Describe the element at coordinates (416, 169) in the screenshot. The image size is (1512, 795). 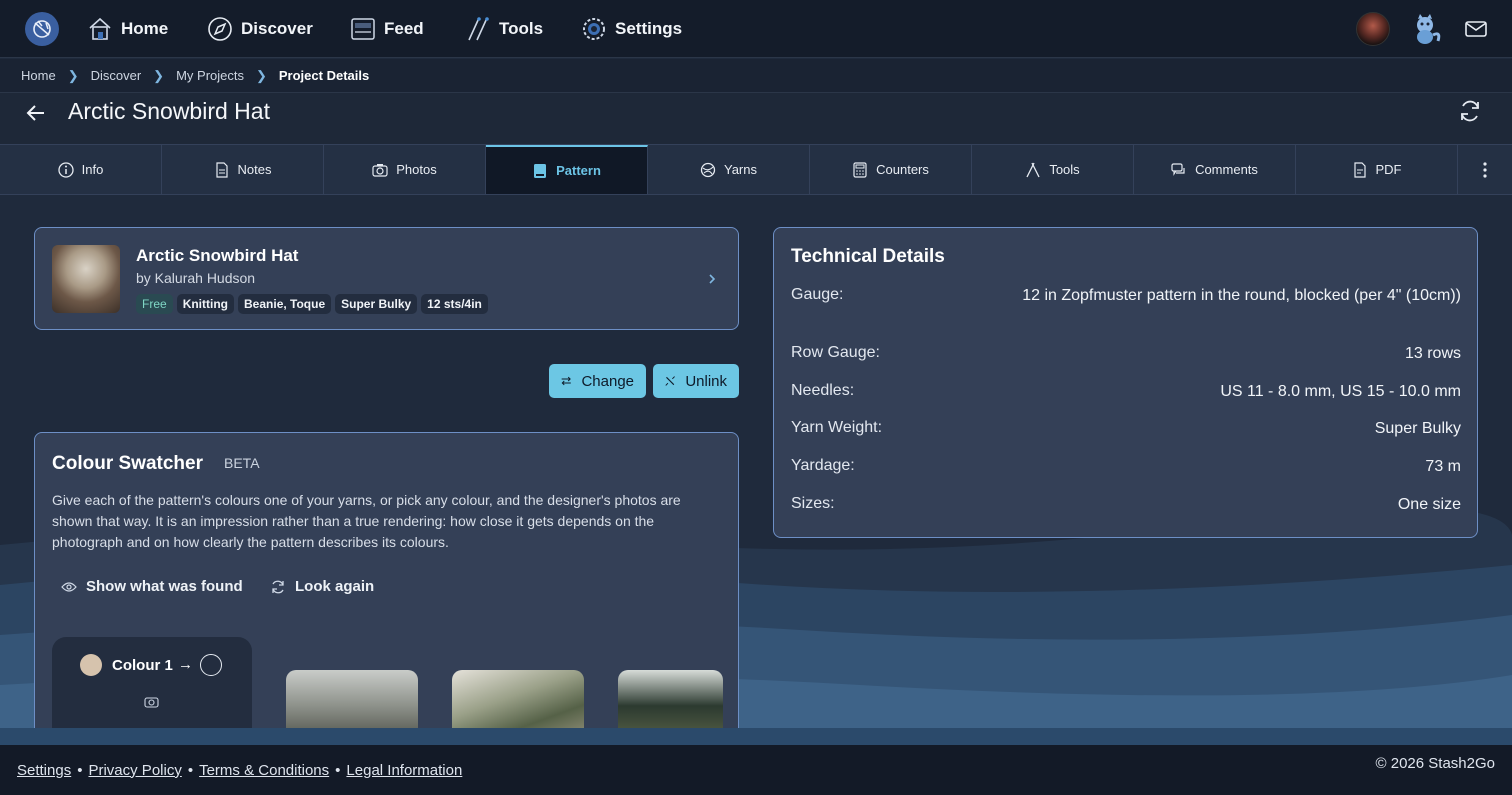
I see `tab-photos-label: Photos` at that location.